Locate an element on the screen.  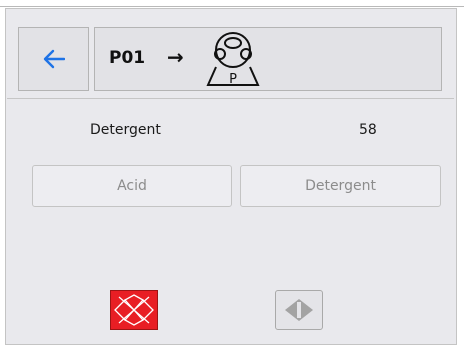
detergent-button: Detergent is located at coordinates (340, 186).